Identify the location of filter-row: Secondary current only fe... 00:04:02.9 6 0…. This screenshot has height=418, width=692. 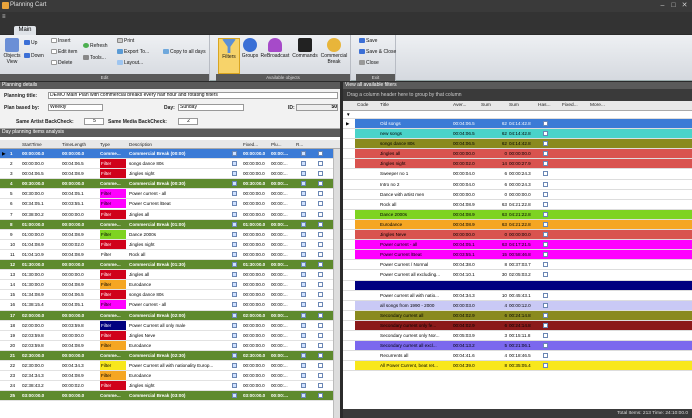
(517, 325).